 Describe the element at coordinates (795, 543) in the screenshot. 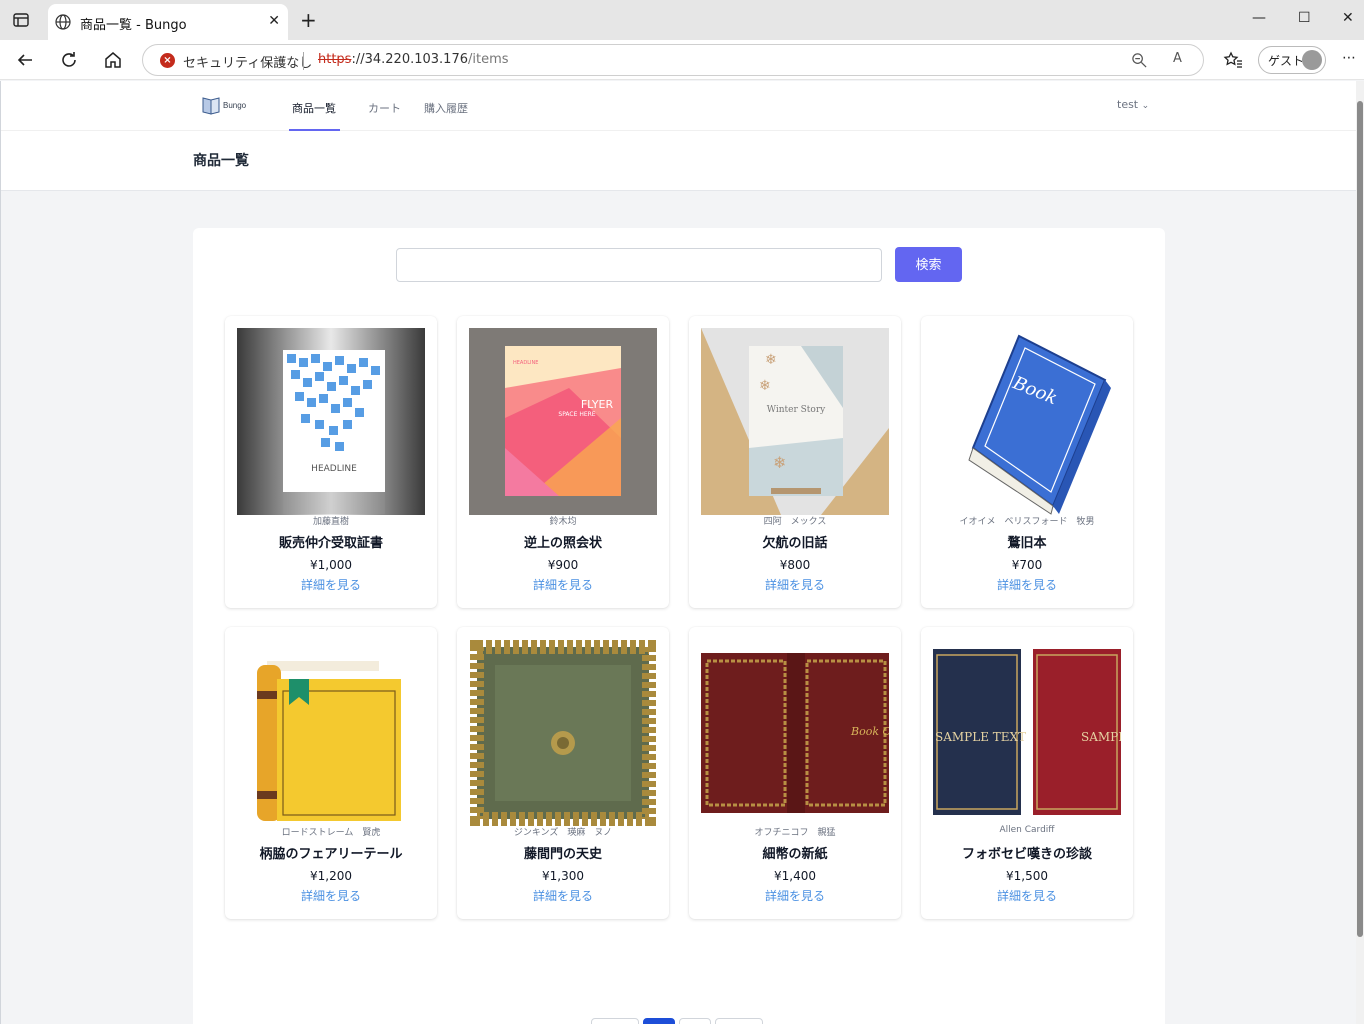

I see `product-name: 欠航の旧話` at that location.